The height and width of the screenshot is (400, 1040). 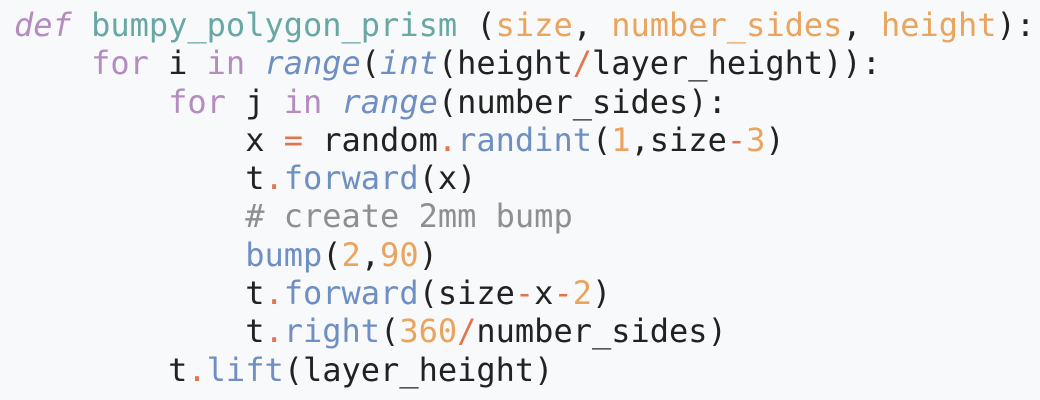 What do you see at coordinates (756, 139) in the screenshot?
I see `number-token: 3` at bounding box center [756, 139].